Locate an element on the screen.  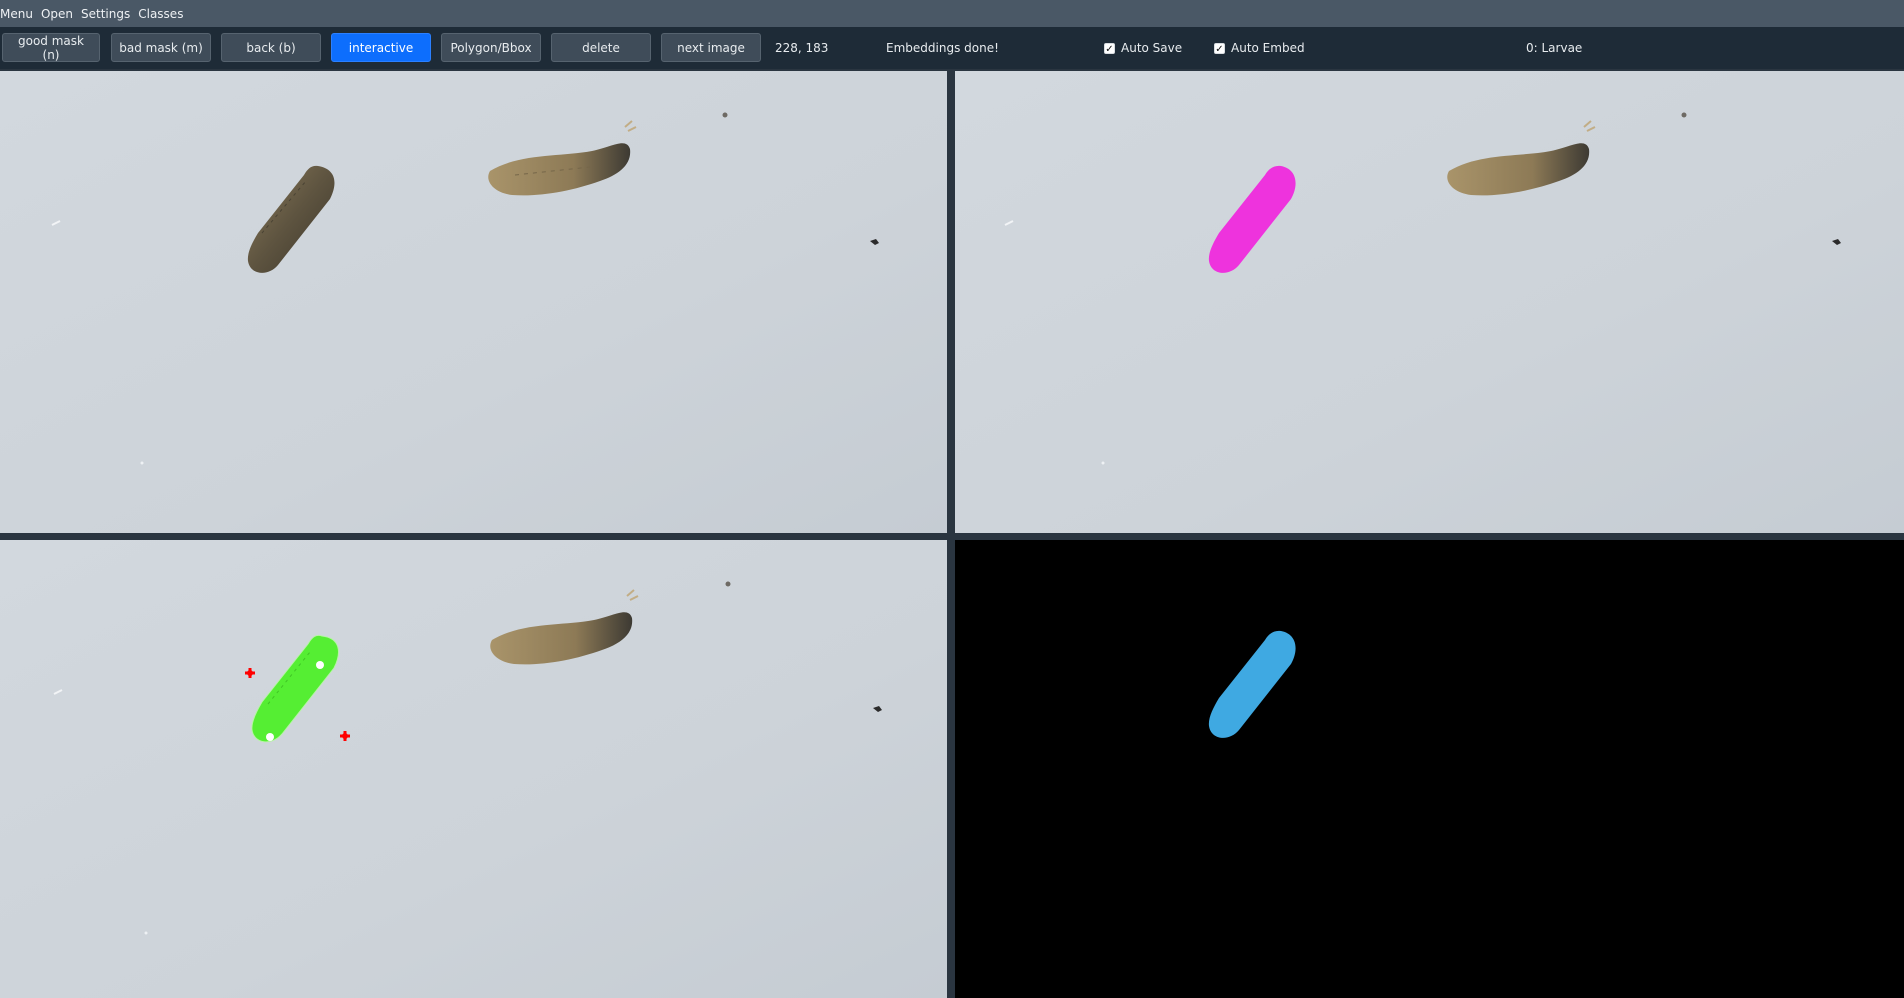
cursor-coordinates: 228, 183 is located at coordinates (802, 48).